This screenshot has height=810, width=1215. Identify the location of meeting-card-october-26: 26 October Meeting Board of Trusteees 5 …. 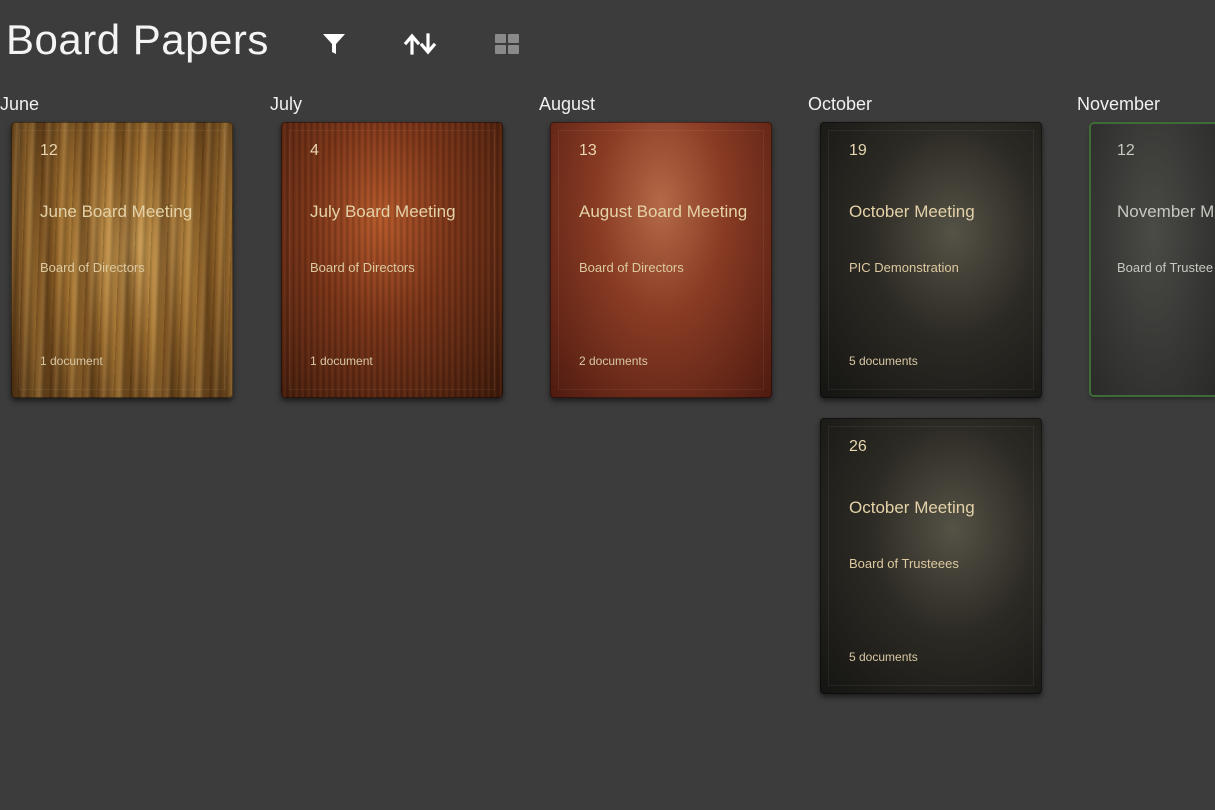
(931, 556).